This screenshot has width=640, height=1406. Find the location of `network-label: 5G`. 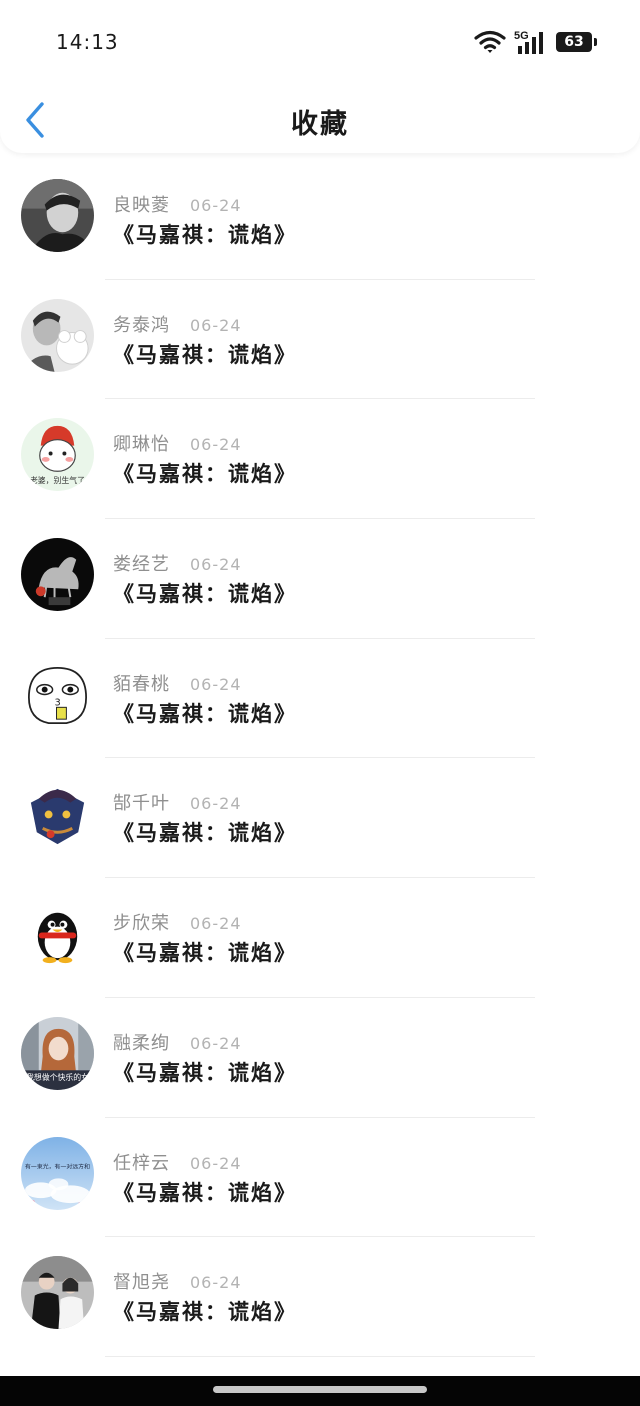

network-label: 5G is located at coordinates (521, 36).